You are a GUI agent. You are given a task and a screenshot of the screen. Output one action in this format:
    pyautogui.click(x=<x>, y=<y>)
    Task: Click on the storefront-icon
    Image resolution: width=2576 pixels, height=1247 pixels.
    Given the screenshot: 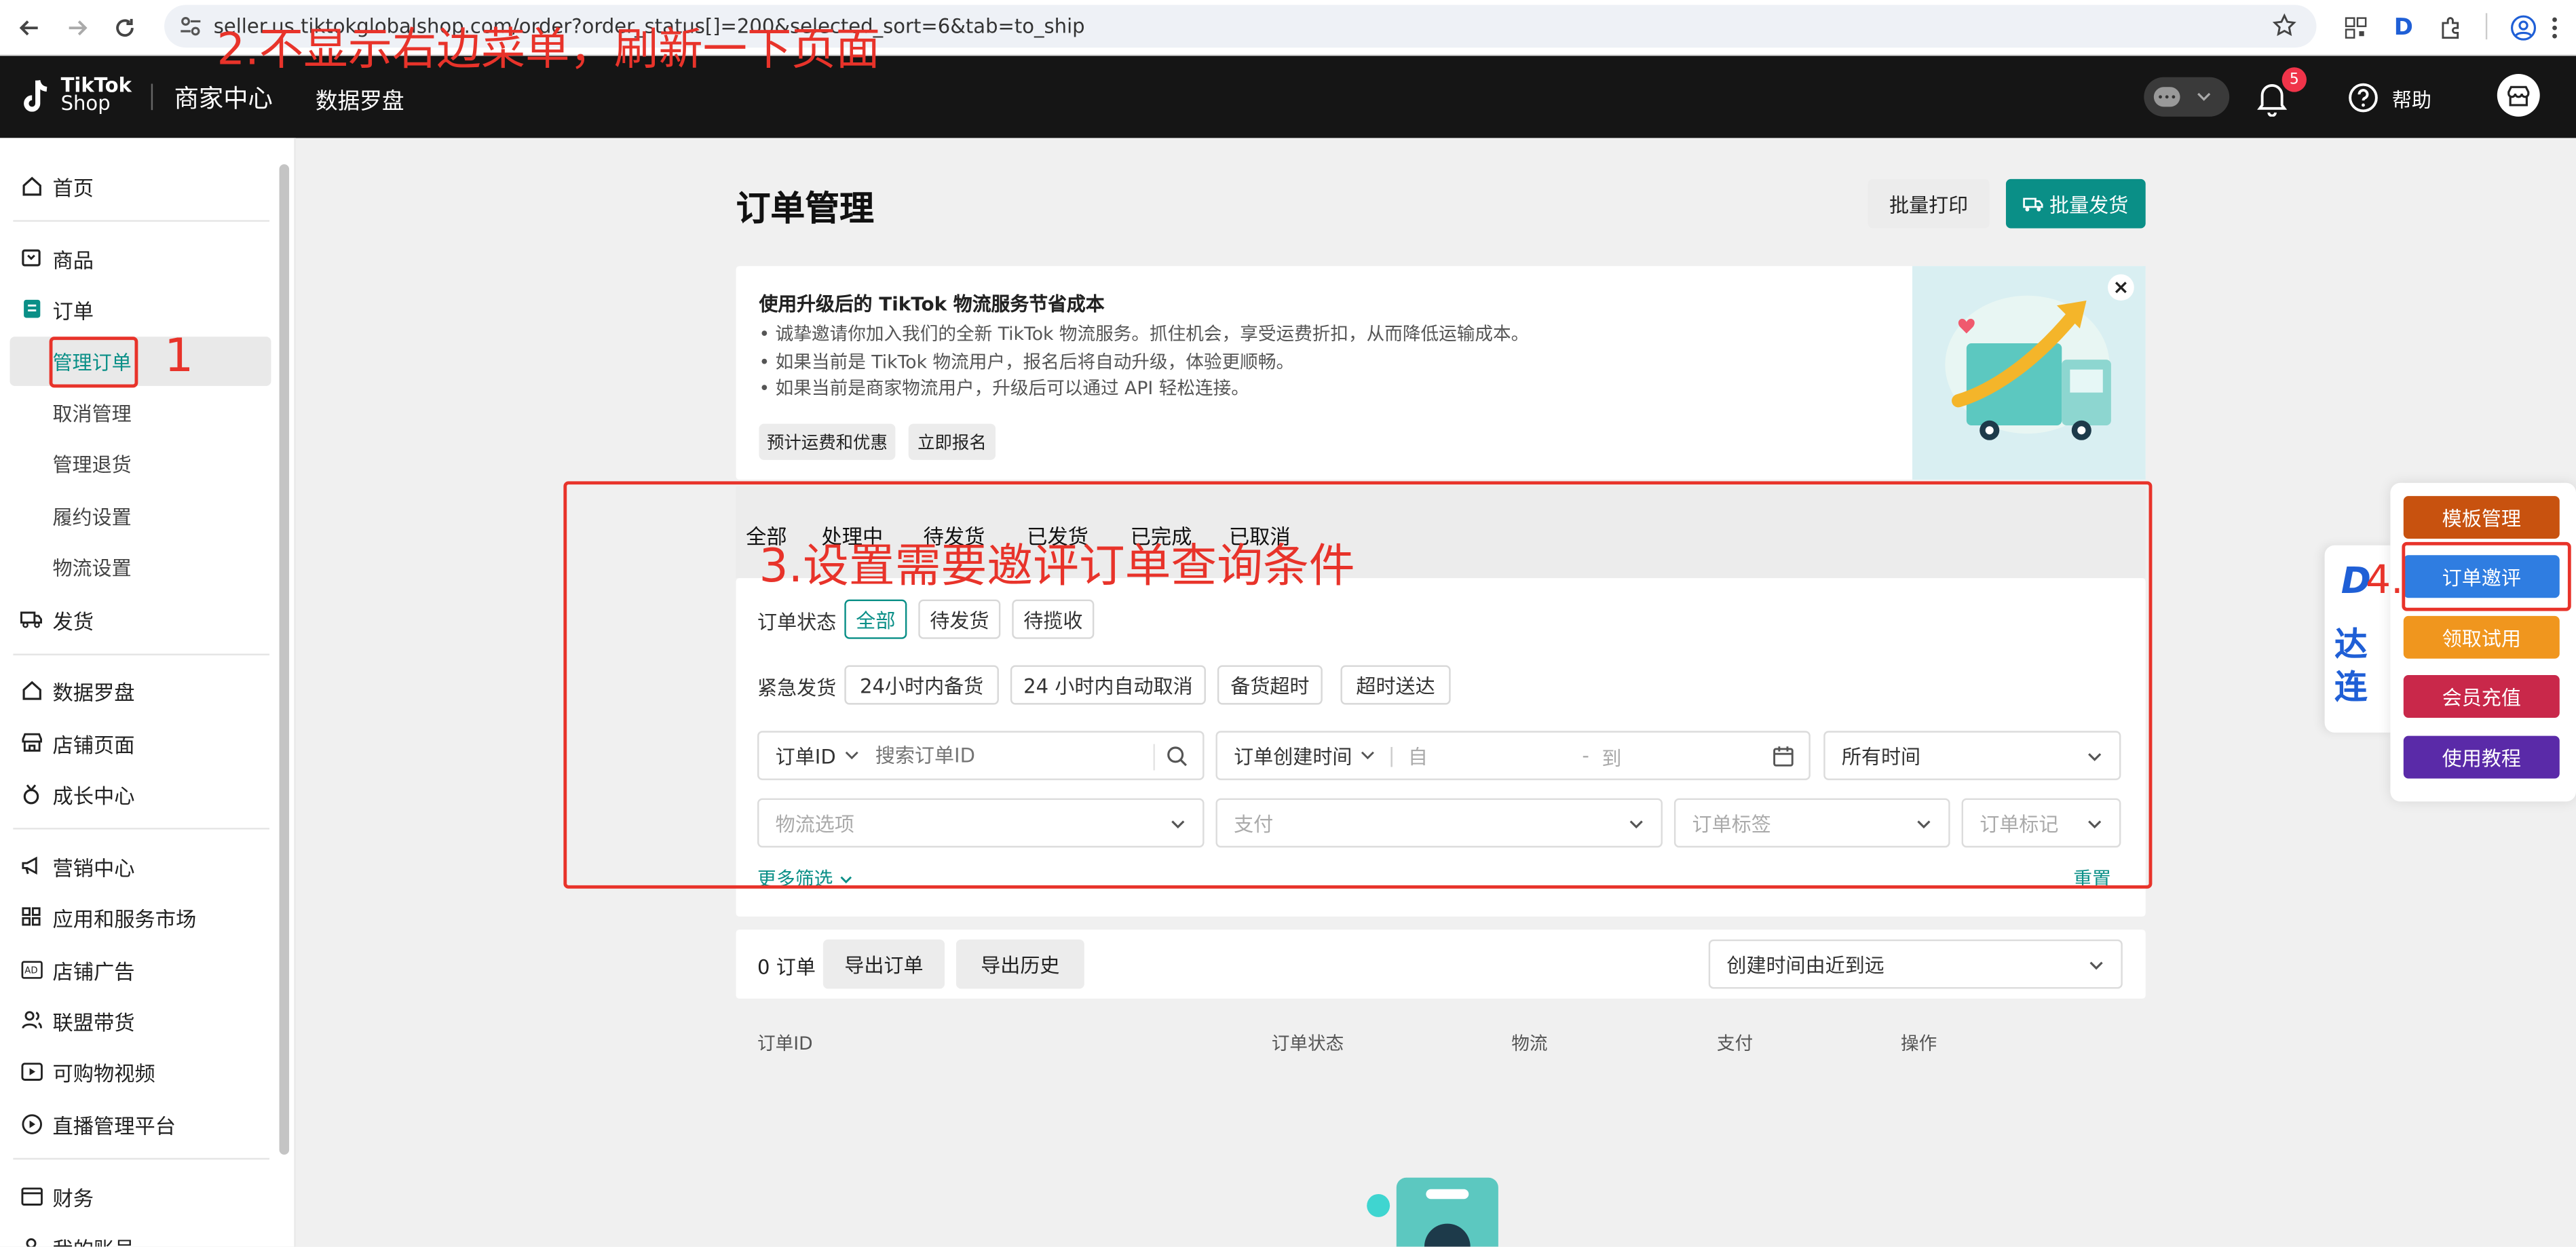 What is the action you would take?
    pyautogui.click(x=31, y=742)
    